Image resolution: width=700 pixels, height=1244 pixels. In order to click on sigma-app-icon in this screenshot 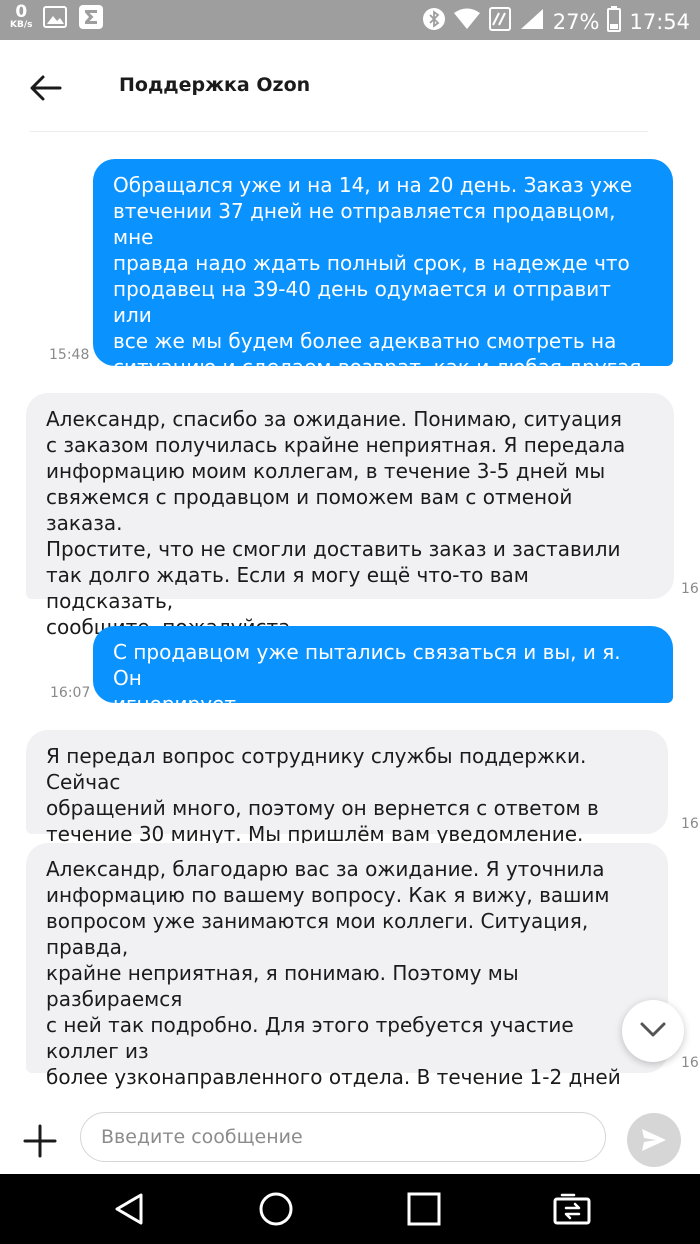, I will do `click(91, 17)`.